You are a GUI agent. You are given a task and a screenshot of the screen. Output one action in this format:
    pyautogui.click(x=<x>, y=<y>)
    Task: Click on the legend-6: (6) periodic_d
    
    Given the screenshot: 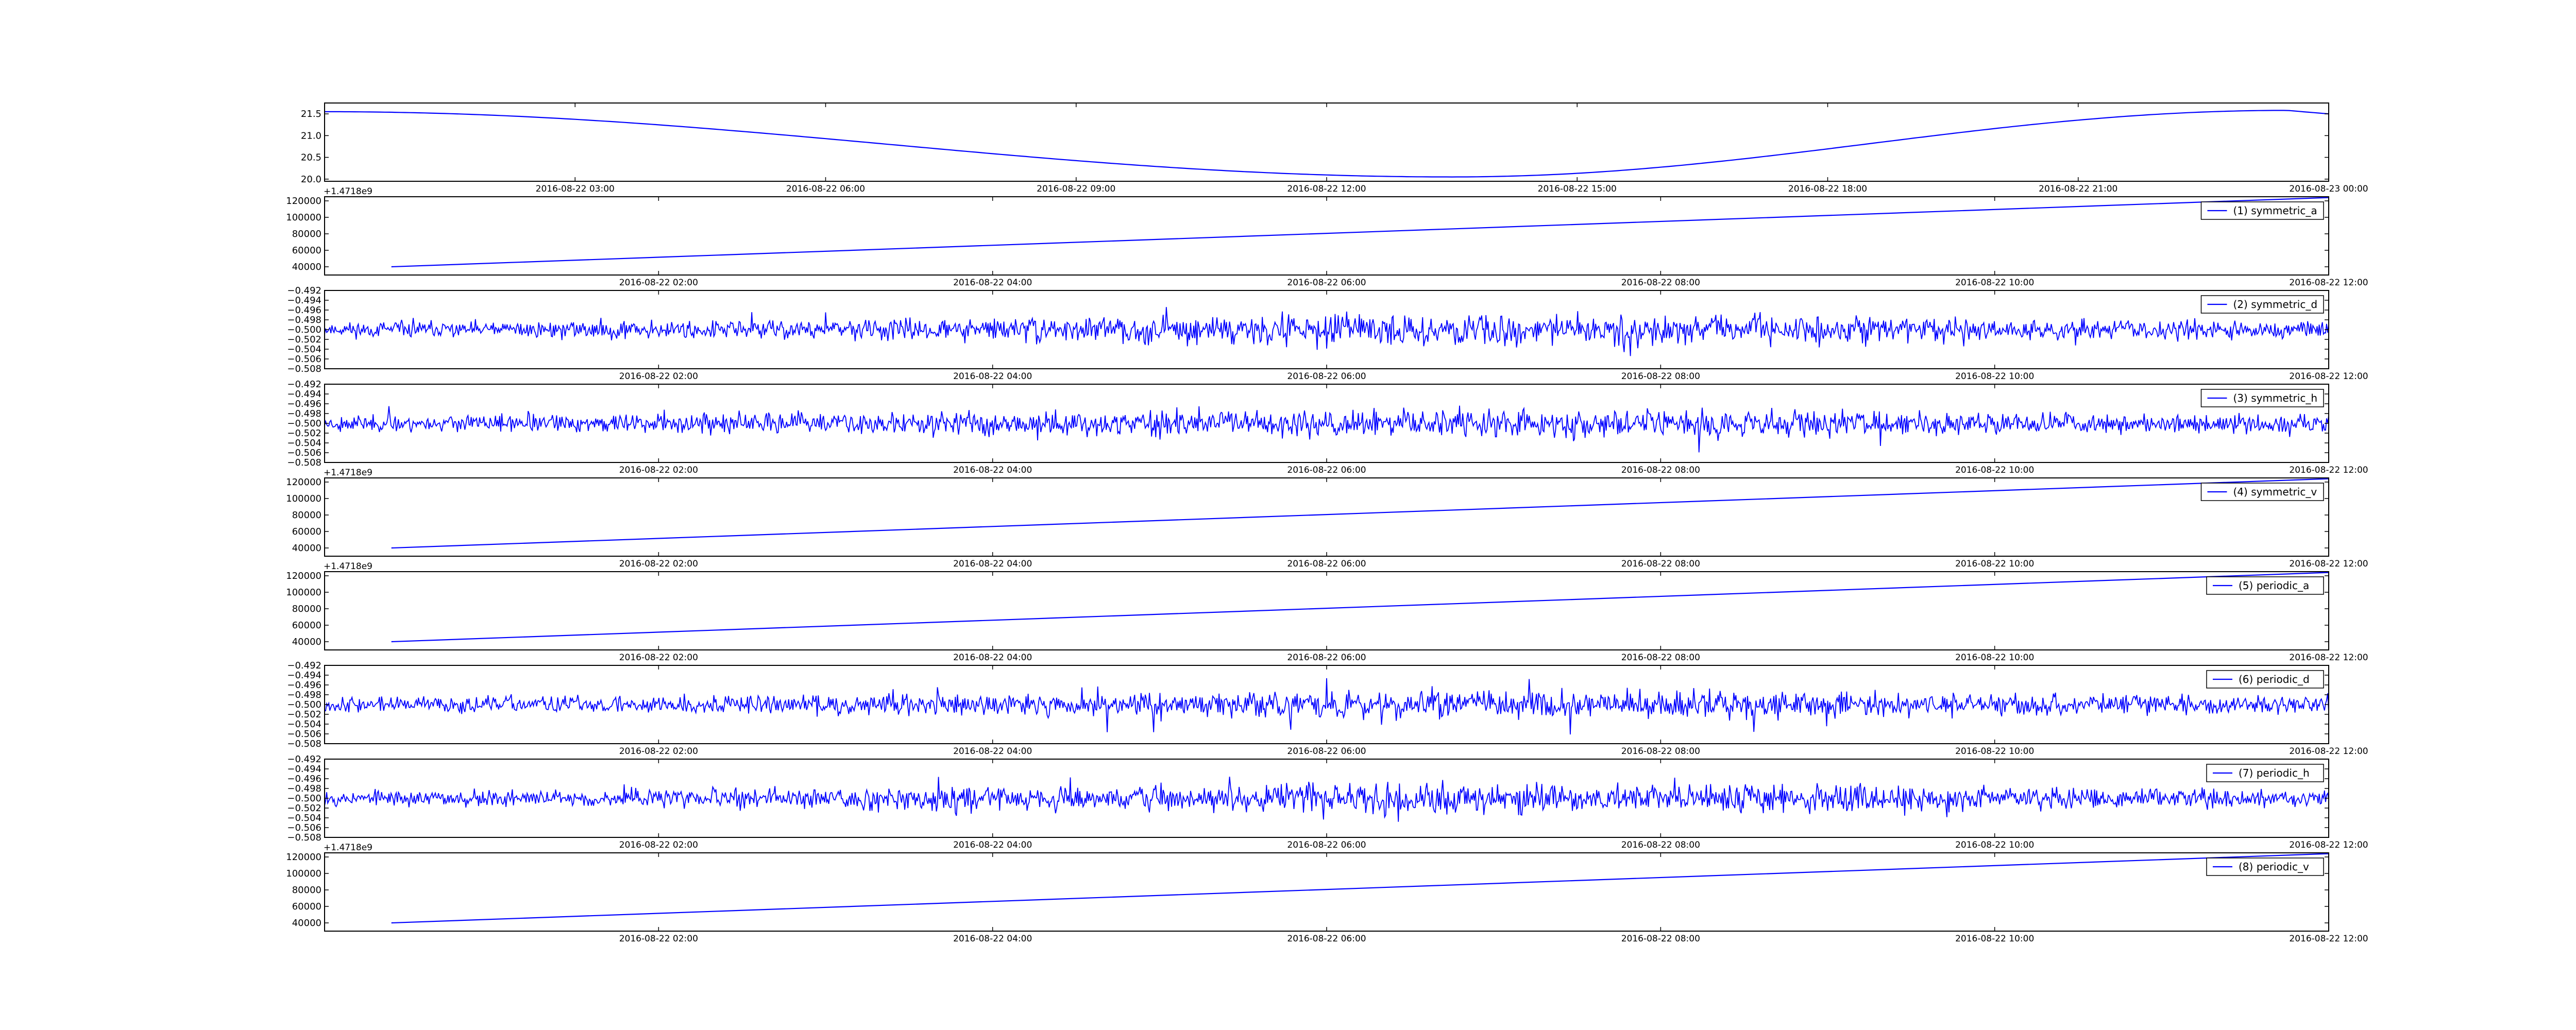 What is the action you would take?
    pyautogui.click(x=2265, y=679)
    